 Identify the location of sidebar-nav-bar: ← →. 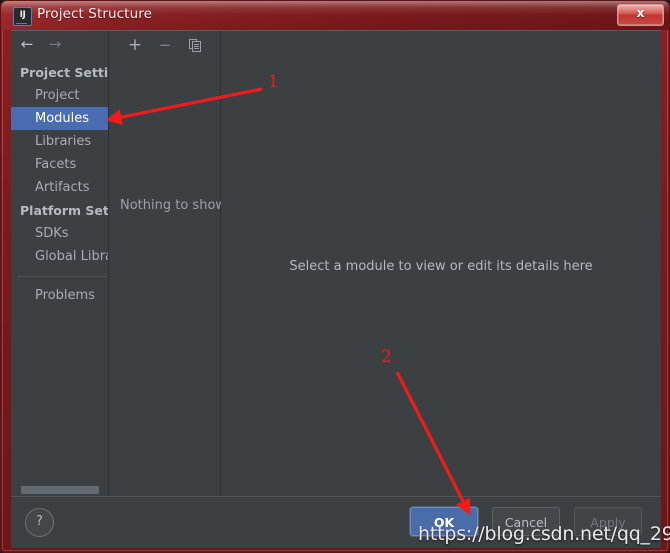
(59, 44).